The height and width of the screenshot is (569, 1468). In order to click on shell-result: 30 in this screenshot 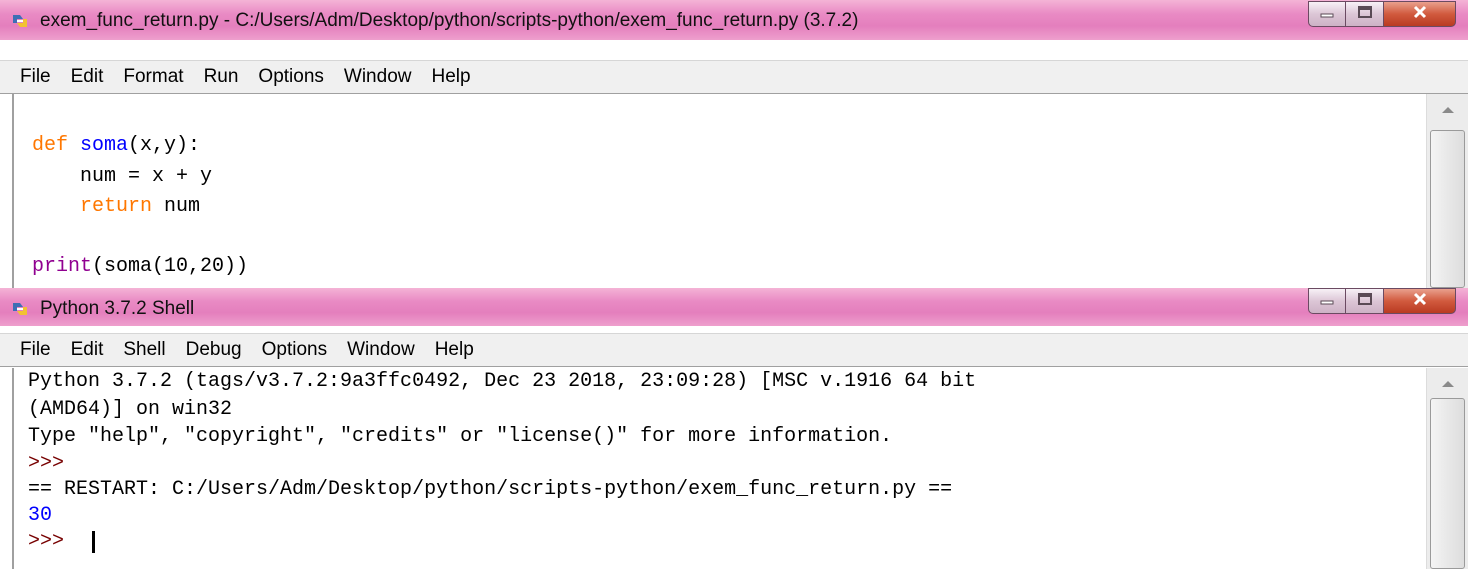, I will do `click(40, 515)`.